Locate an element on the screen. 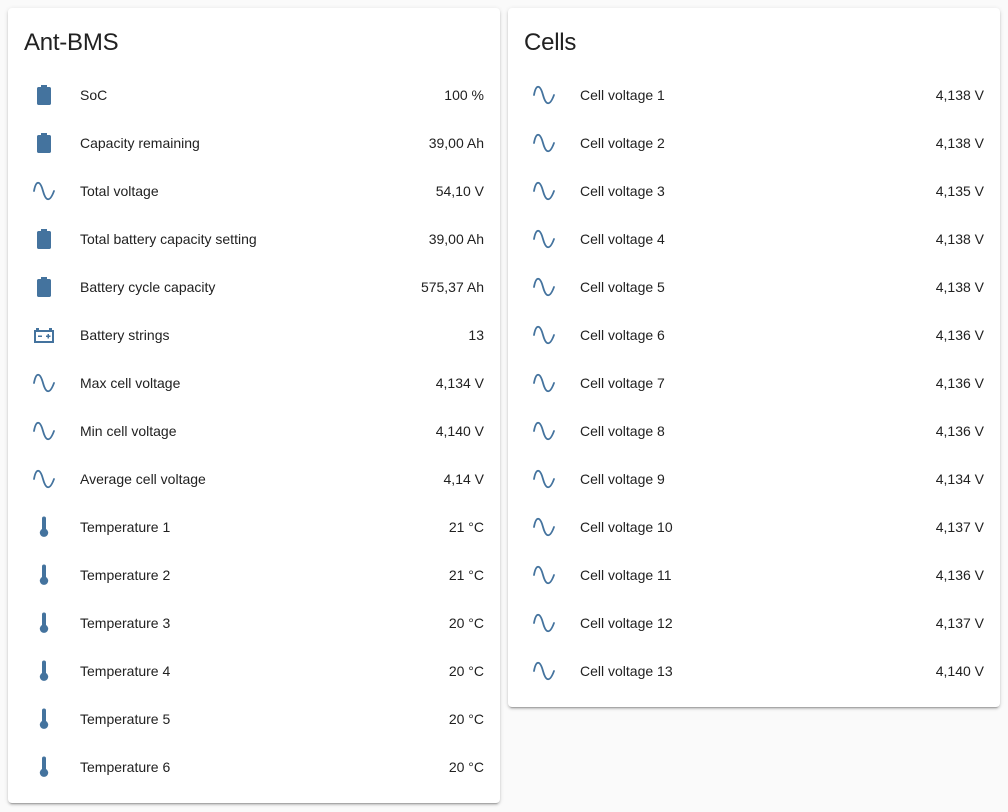 The width and height of the screenshot is (1008, 812). entity-row: Temperature 5 20 °C is located at coordinates (254, 719).